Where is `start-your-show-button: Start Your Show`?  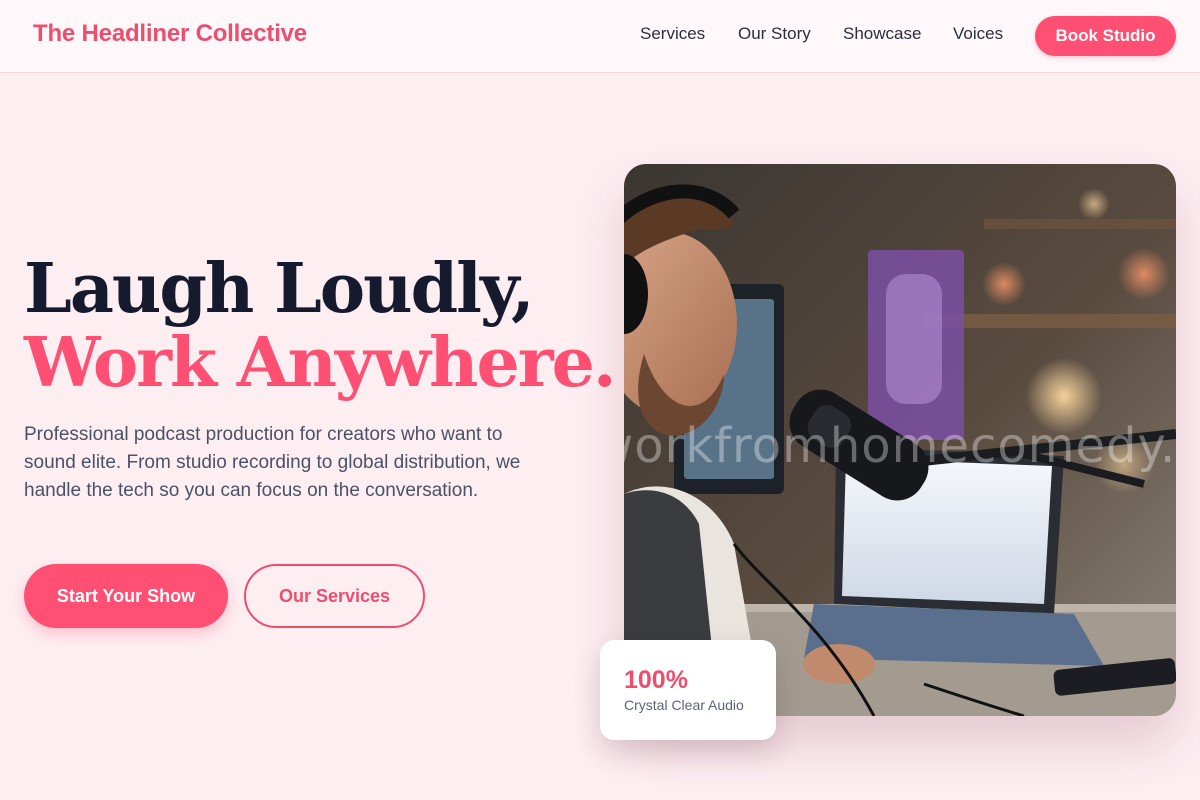
start-your-show-button: Start Your Show is located at coordinates (126, 596).